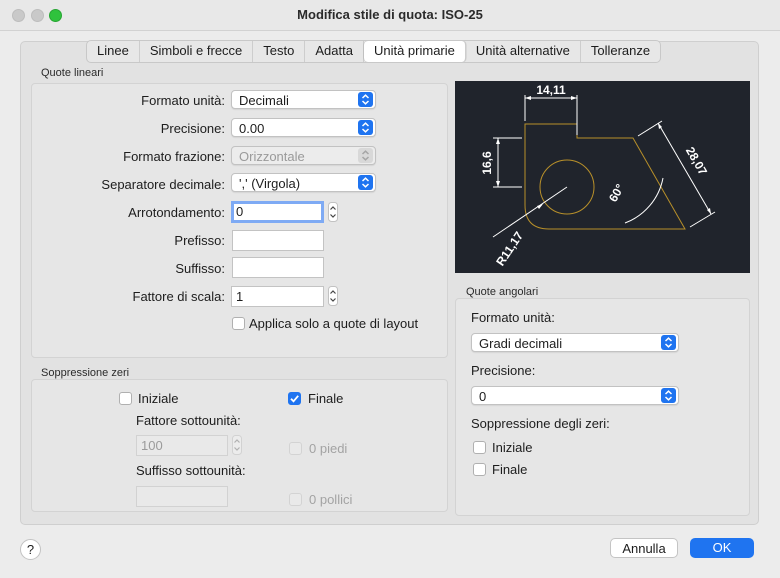 This screenshot has width=780, height=578. What do you see at coordinates (334, 51) in the screenshot?
I see `tab-adatta: Adatta` at bounding box center [334, 51].